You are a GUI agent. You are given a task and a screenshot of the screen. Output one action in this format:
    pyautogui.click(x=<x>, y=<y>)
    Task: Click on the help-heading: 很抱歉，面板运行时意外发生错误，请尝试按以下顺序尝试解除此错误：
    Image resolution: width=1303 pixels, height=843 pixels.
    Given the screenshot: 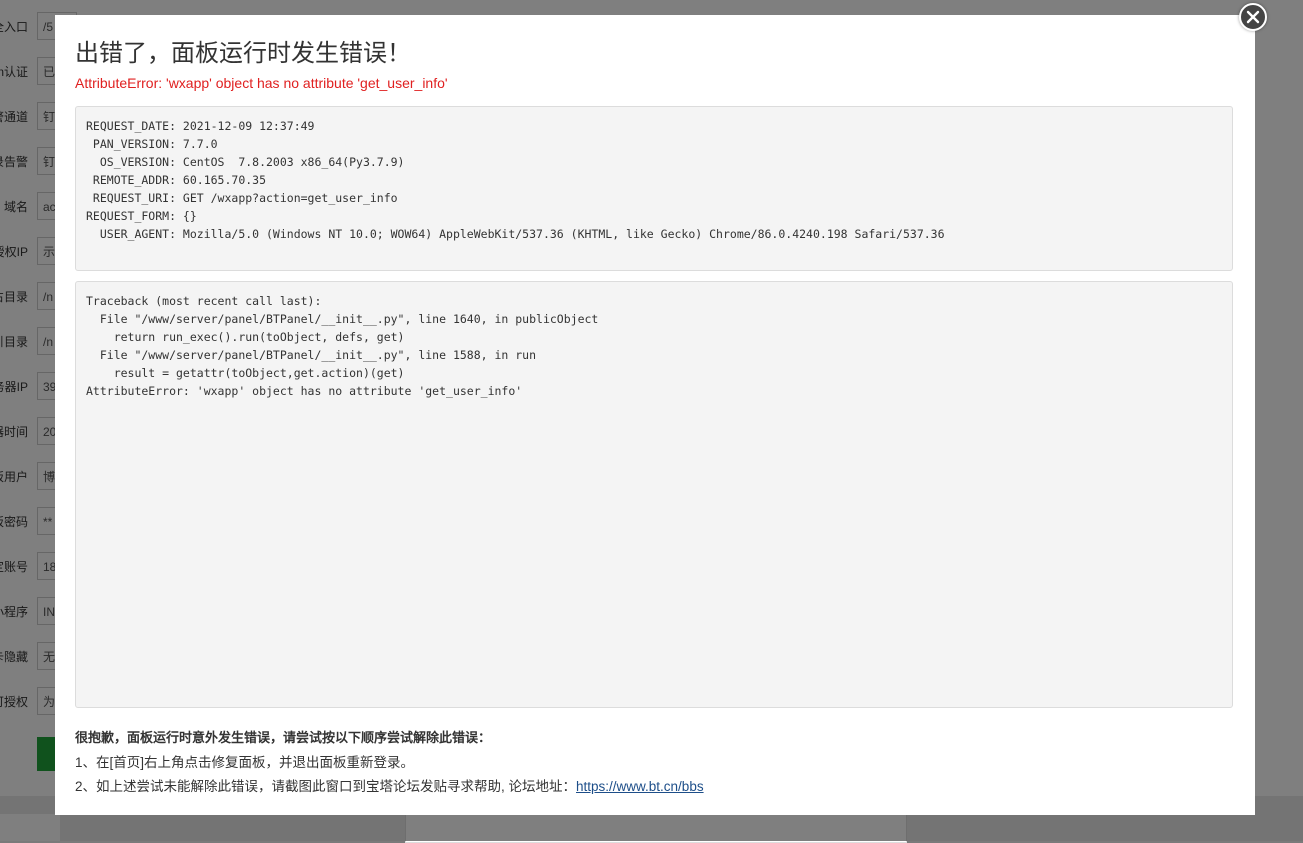 What is the action you would take?
    pyautogui.click(x=283, y=737)
    